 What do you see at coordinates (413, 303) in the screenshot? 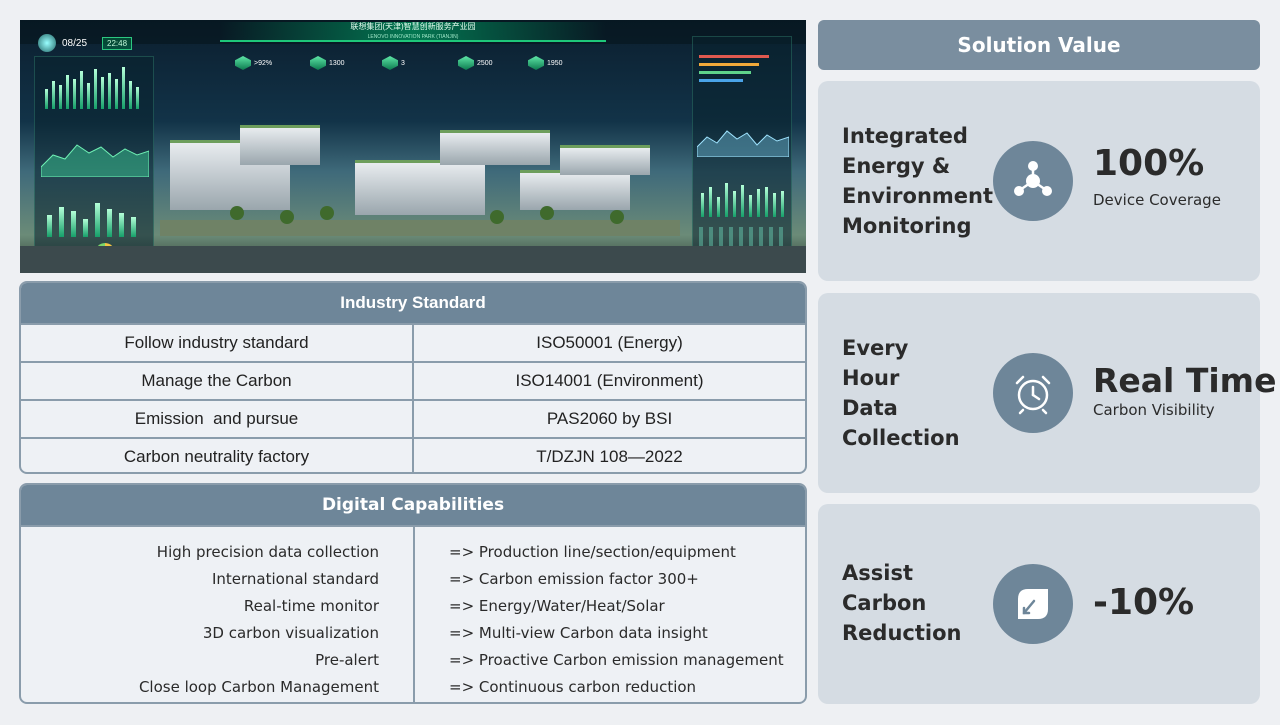
I see `industry-standard-title: Industry Standard` at bounding box center [413, 303].